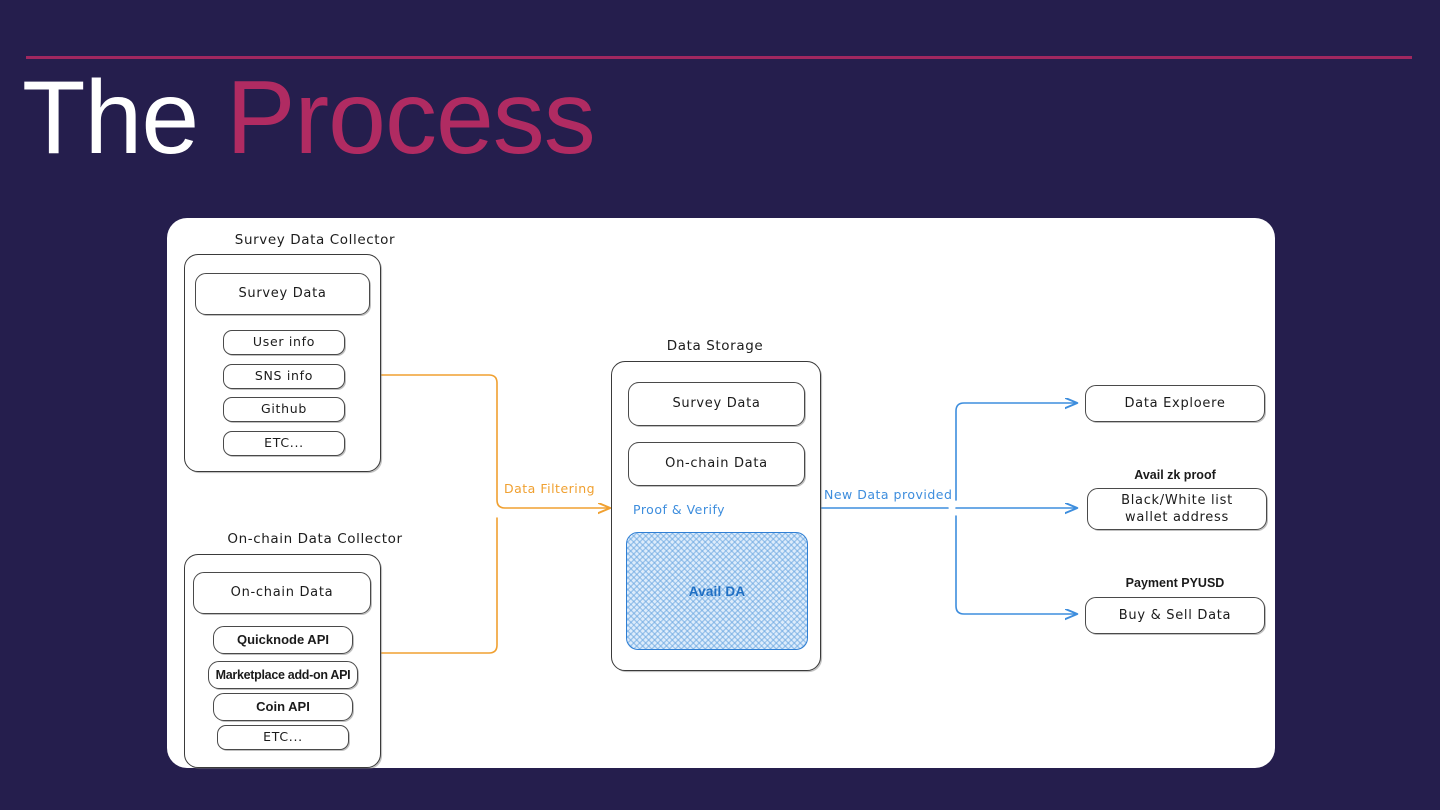 The height and width of the screenshot is (810, 1440). Describe the element at coordinates (1175, 403) in the screenshot. I see `output-node-data-explorer: Data Exploere` at that location.